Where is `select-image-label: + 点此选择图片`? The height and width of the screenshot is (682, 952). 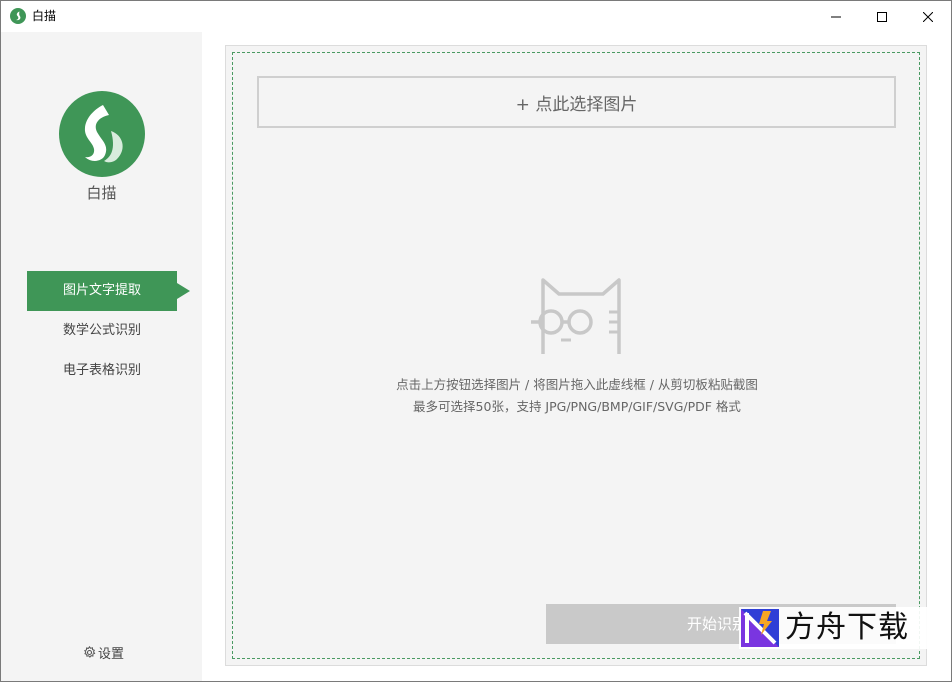
select-image-label: + 点此选择图片 is located at coordinates (576, 104).